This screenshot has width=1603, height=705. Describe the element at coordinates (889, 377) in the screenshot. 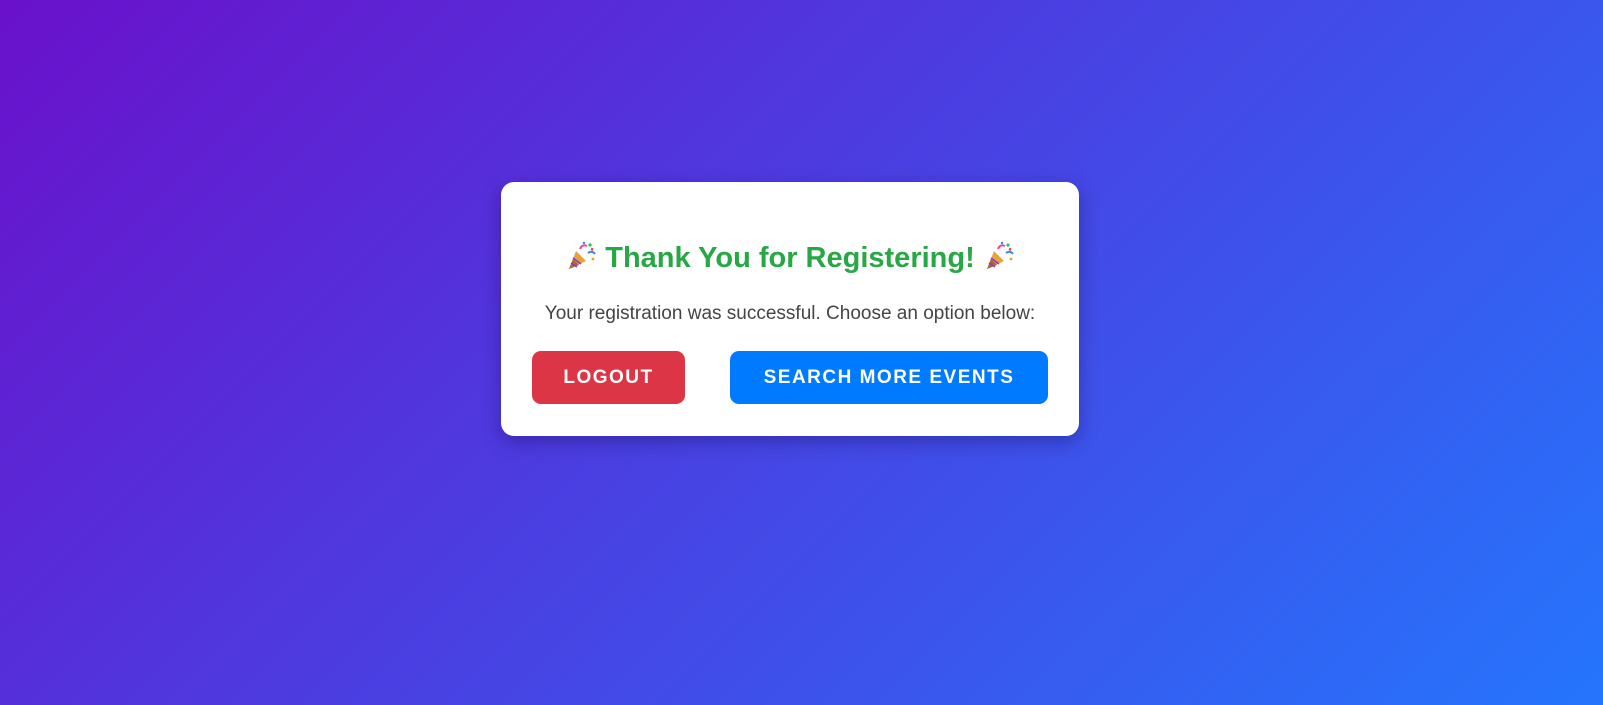

I see `search-more-events-button: SEARCH MORE EVENTS` at that location.